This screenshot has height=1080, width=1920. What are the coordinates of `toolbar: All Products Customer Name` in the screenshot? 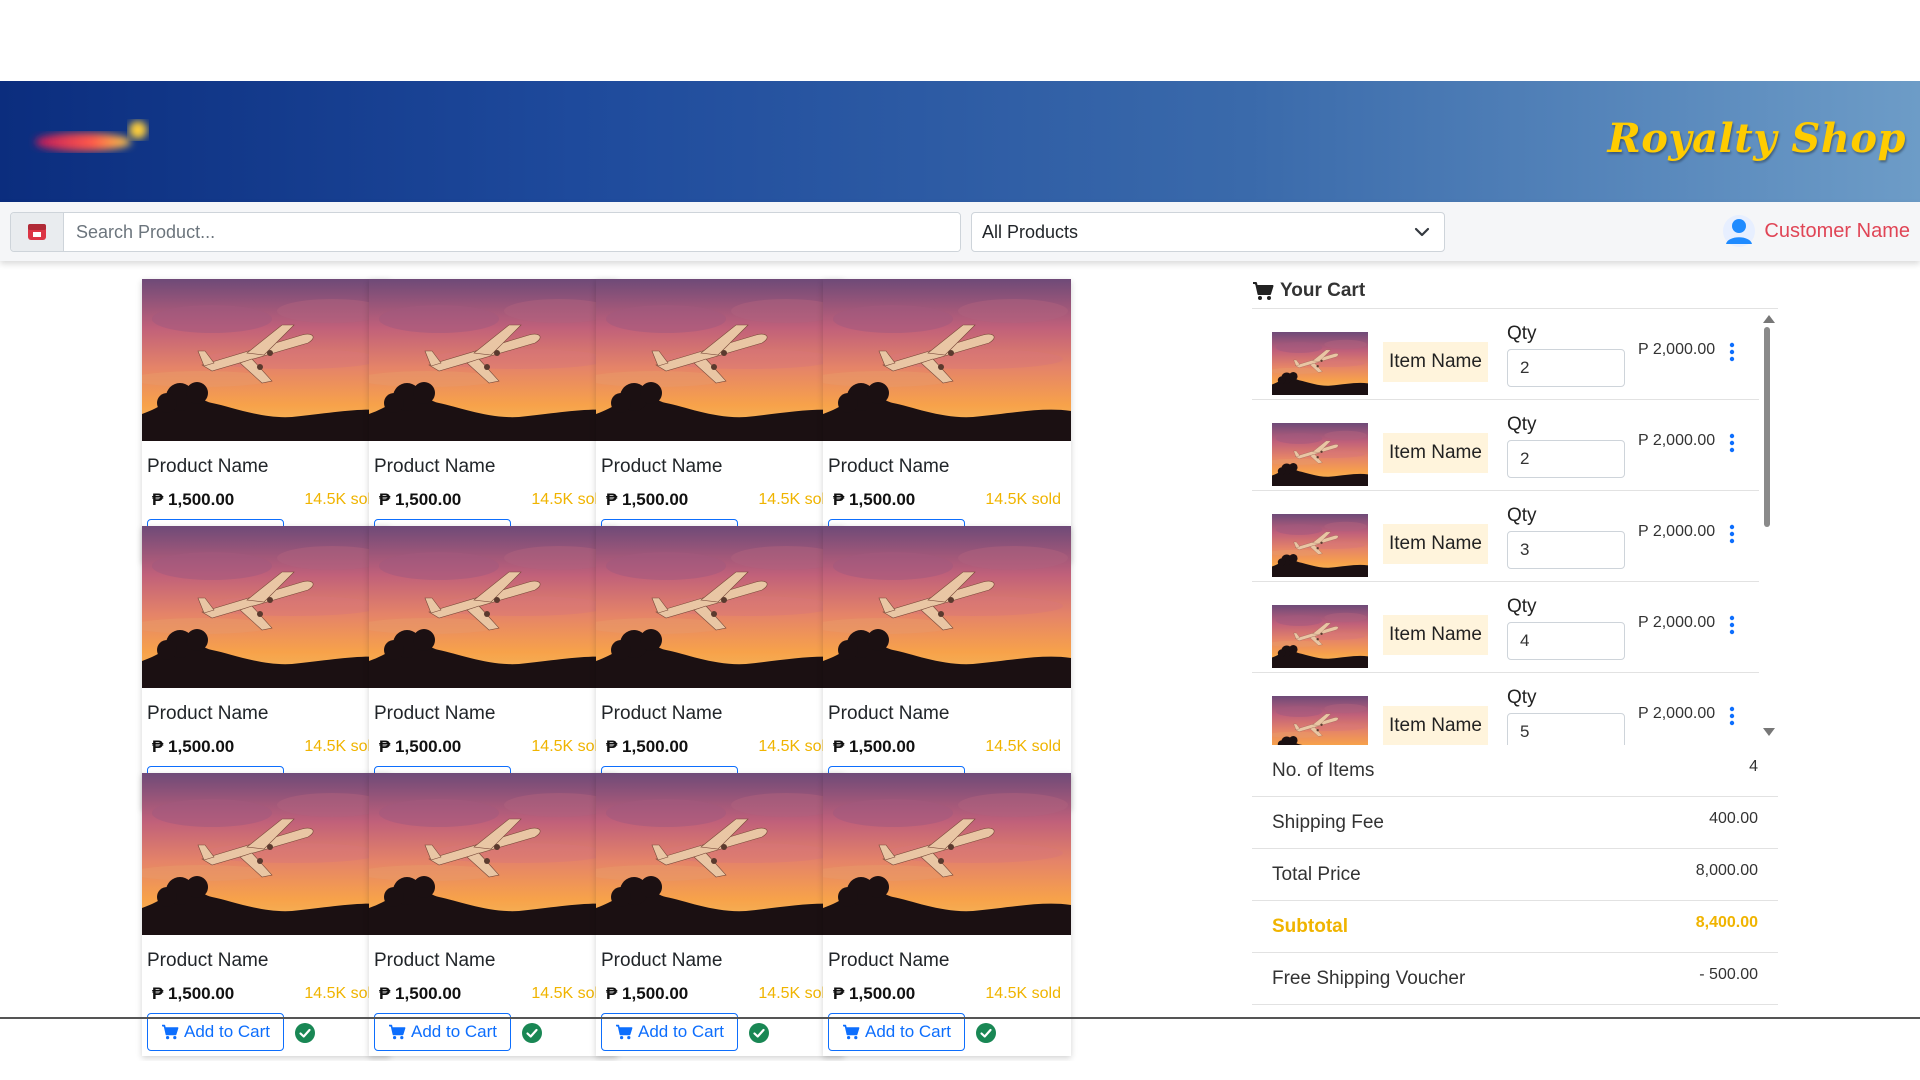 It's located at (960, 231).